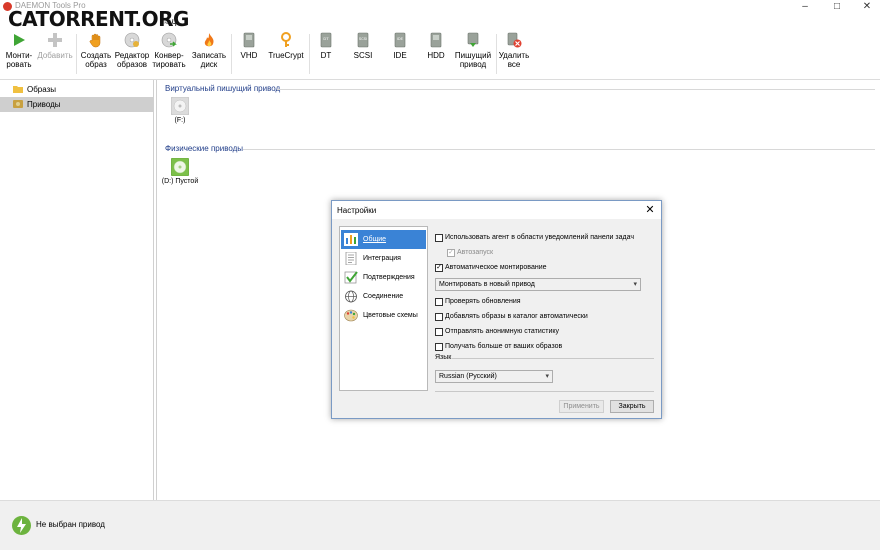 Image resolution: width=880 pixels, height=550 pixels. What do you see at coordinates (42, 89) in the screenshot?
I see `sidebar-item-label: Образы` at bounding box center [42, 89].